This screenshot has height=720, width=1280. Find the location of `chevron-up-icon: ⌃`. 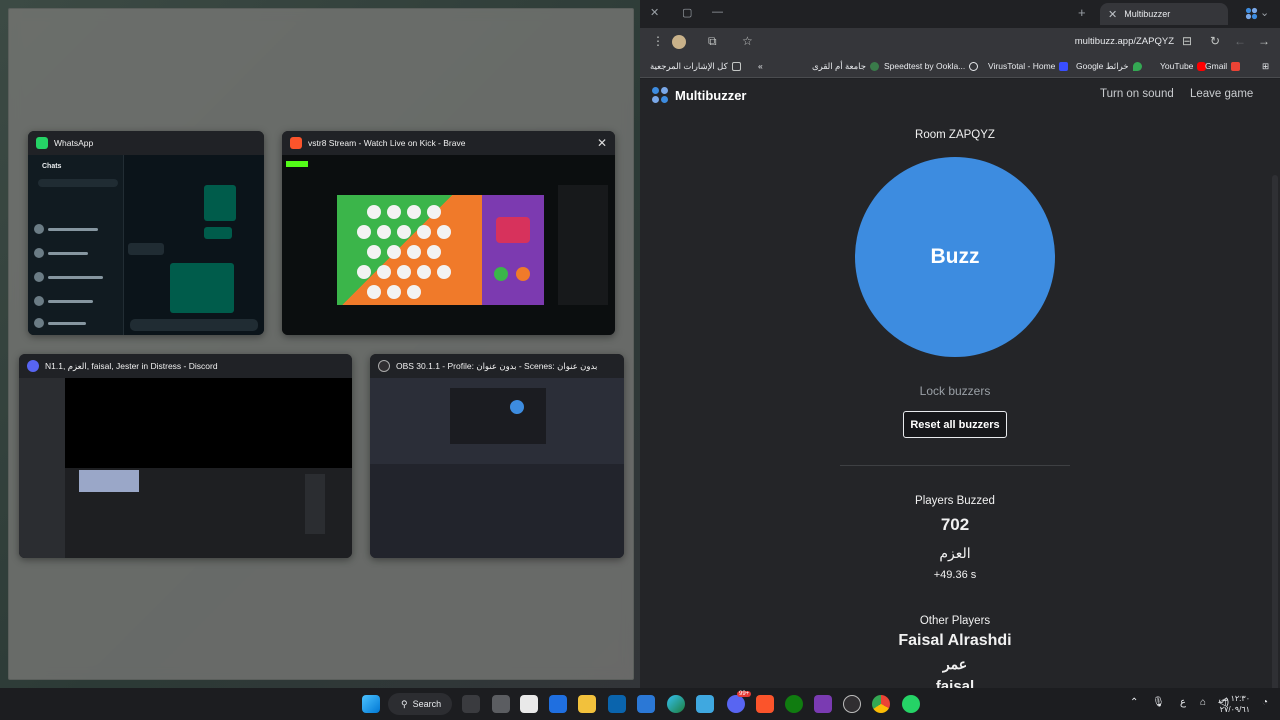

chevron-up-icon: ⌃ is located at coordinates (1134, 702).